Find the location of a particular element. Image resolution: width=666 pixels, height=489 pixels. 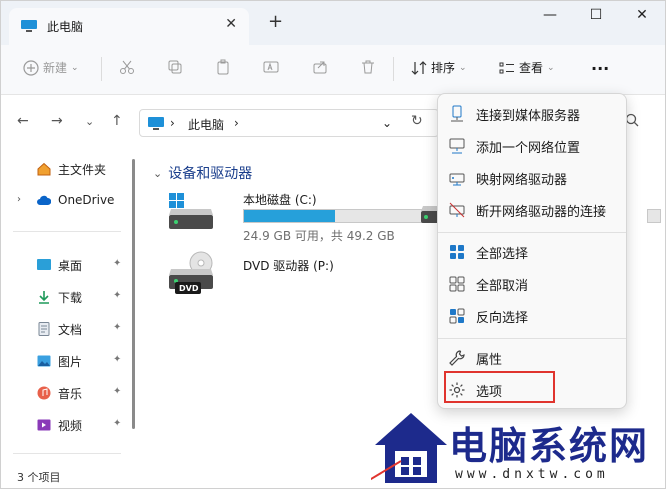

menu-item-map-network-drive: 映射网络驱动器 is located at coordinates (532, 177).